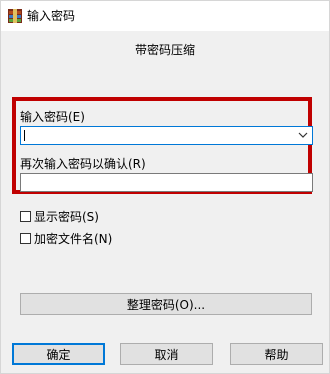  I want to click on show-password-checkbox, so click(25, 216).